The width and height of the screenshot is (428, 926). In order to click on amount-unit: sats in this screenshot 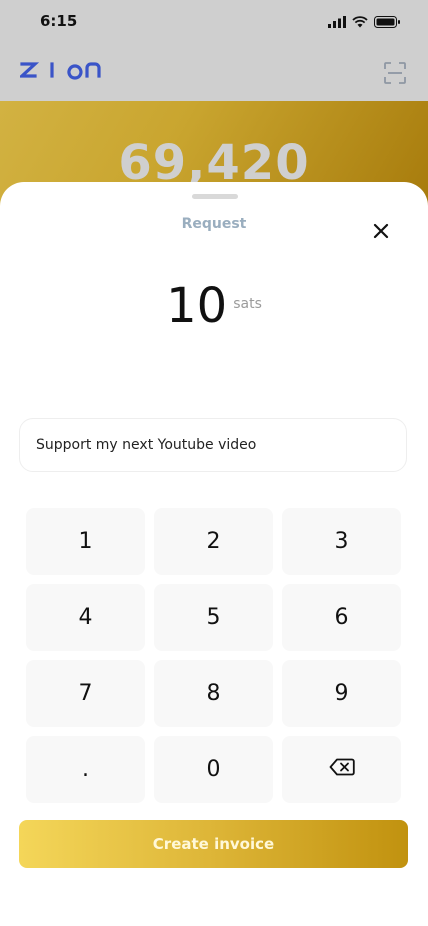, I will do `click(247, 304)`.